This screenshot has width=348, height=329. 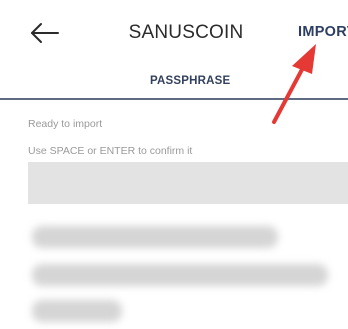 I want to click on tab-bar: PASSPHRASE, so click(x=174, y=83).